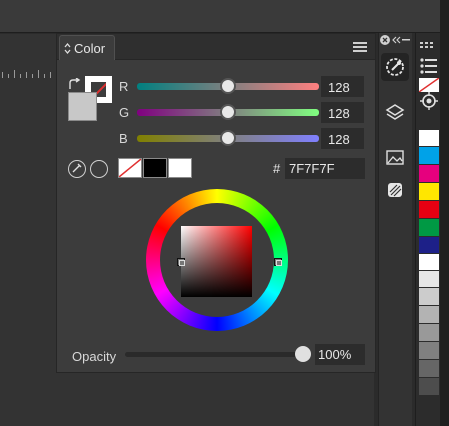 This screenshot has height=426, width=449. Describe the element at coordinates (444, 213) in the screenshot. I see `window-edge` at that location.